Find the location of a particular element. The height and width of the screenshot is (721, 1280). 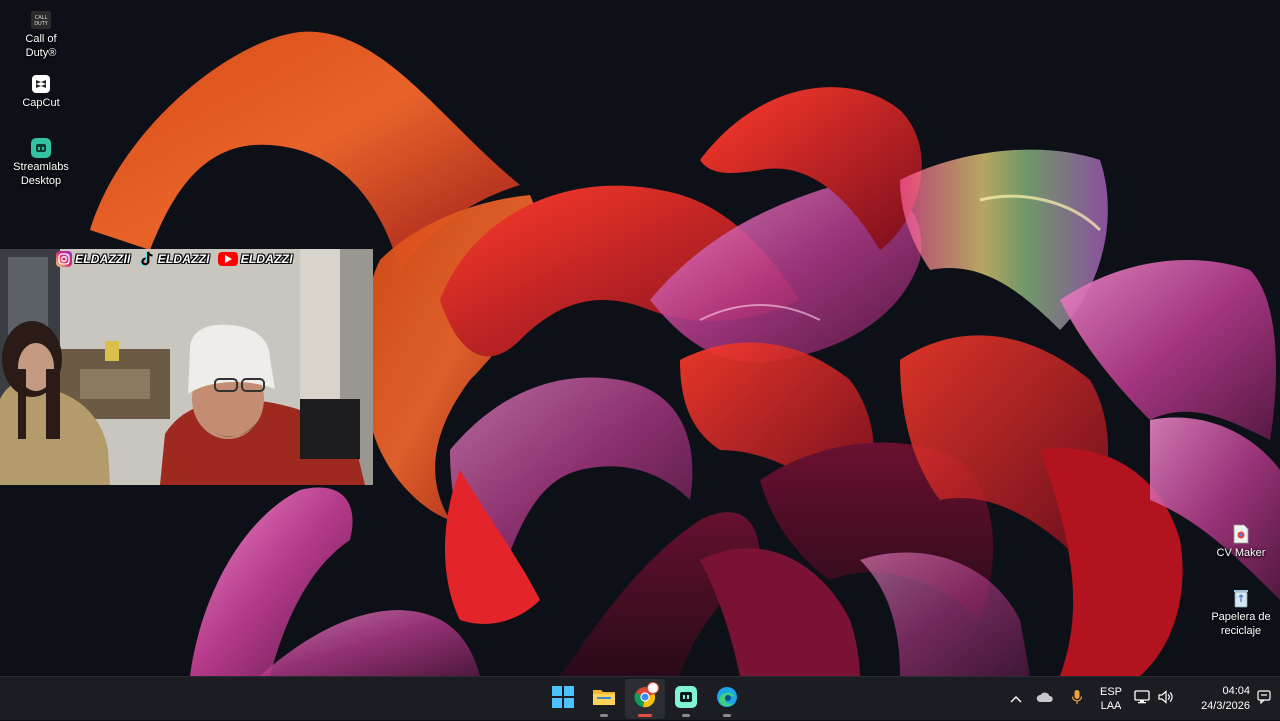

taskbar: ESP LAA 04:04 24/3/2026 is located at coordinates (640, 698).